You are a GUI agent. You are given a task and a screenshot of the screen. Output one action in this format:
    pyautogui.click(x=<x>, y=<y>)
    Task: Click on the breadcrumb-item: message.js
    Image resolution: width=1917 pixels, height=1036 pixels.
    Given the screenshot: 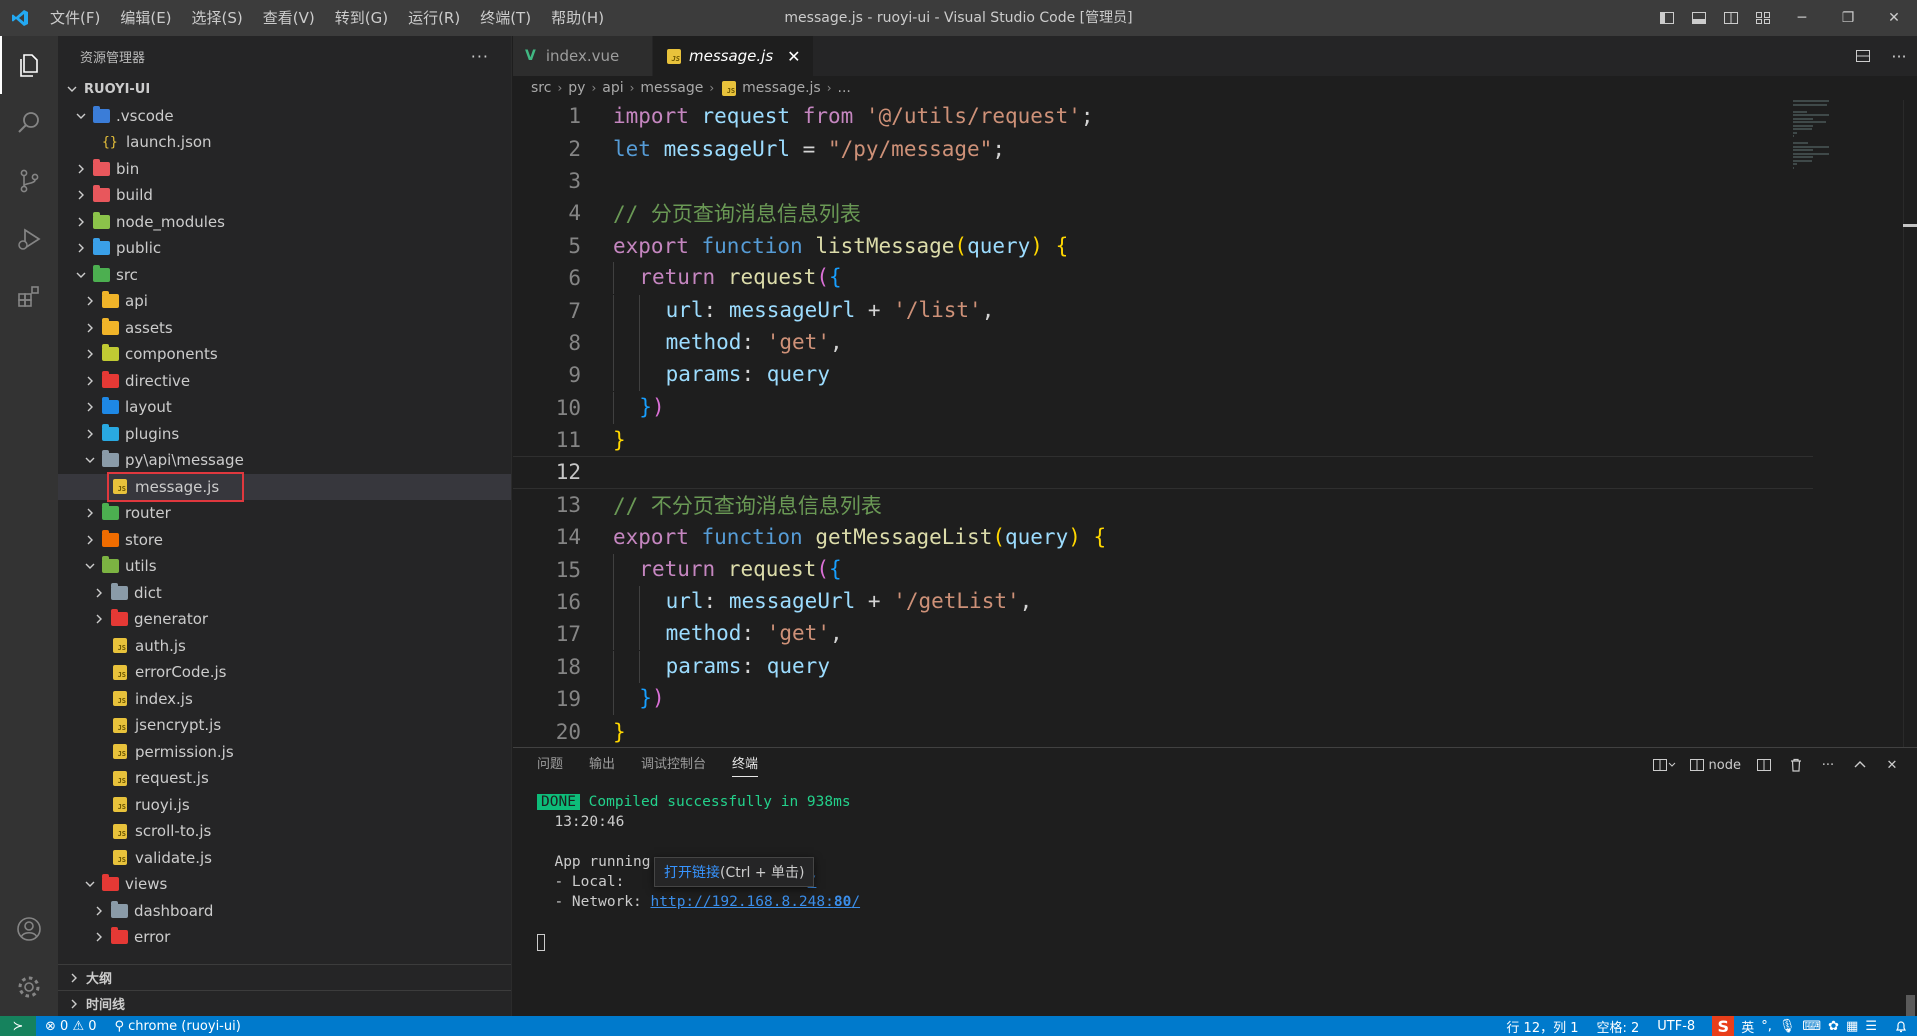 What is the action you would take?
    pyautogui.click(x=781, y=88)
    